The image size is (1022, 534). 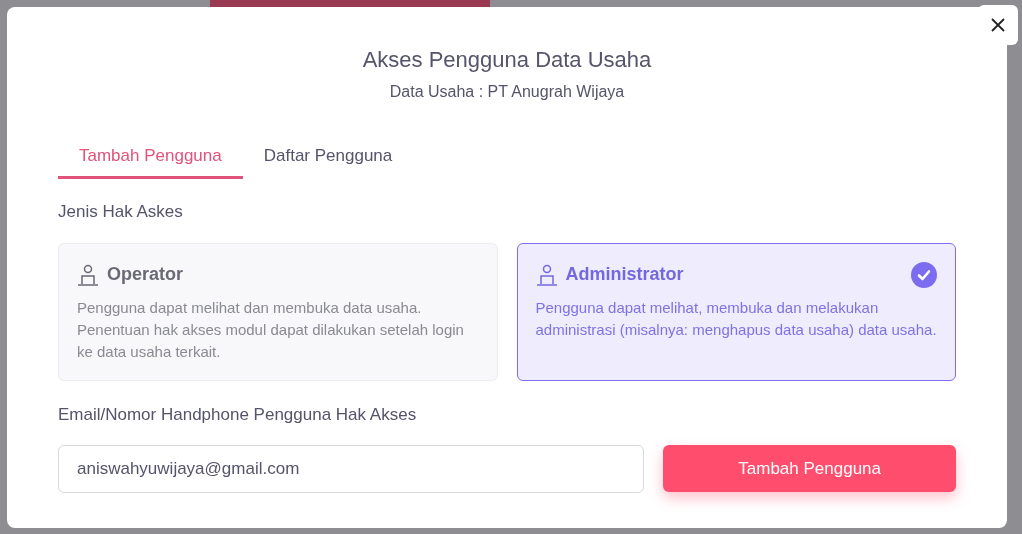 I want to click on tab: Tambah Pengguna, so click(x=150, y=160).